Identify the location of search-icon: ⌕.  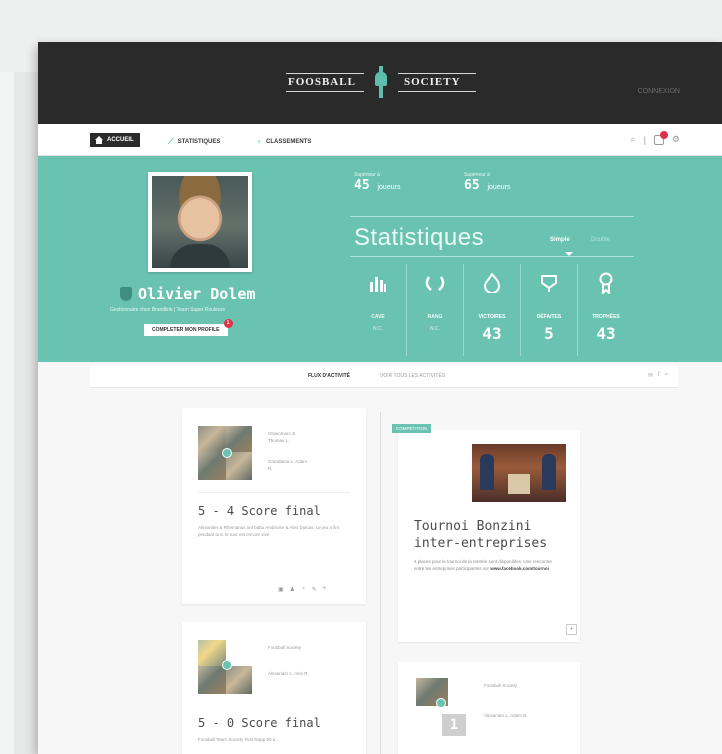
(633, 139).